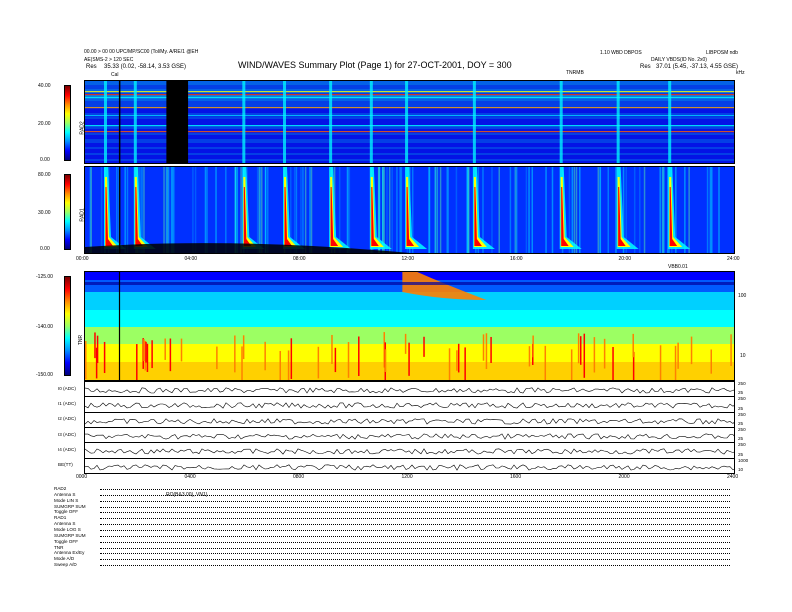 The width and height of the screenshot is (792, 612). What do you see at coordinates (119, 210) in the screenshot?
I see `rad1-marker-line` at bounding box center [119, 210].